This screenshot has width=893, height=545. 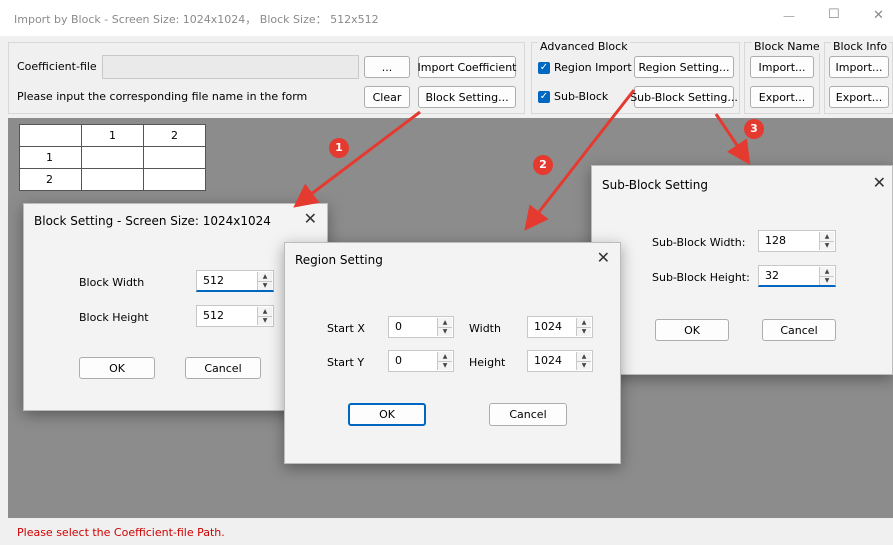 I want to click on region-import-label: Region Import, so click(x=593, y=67).